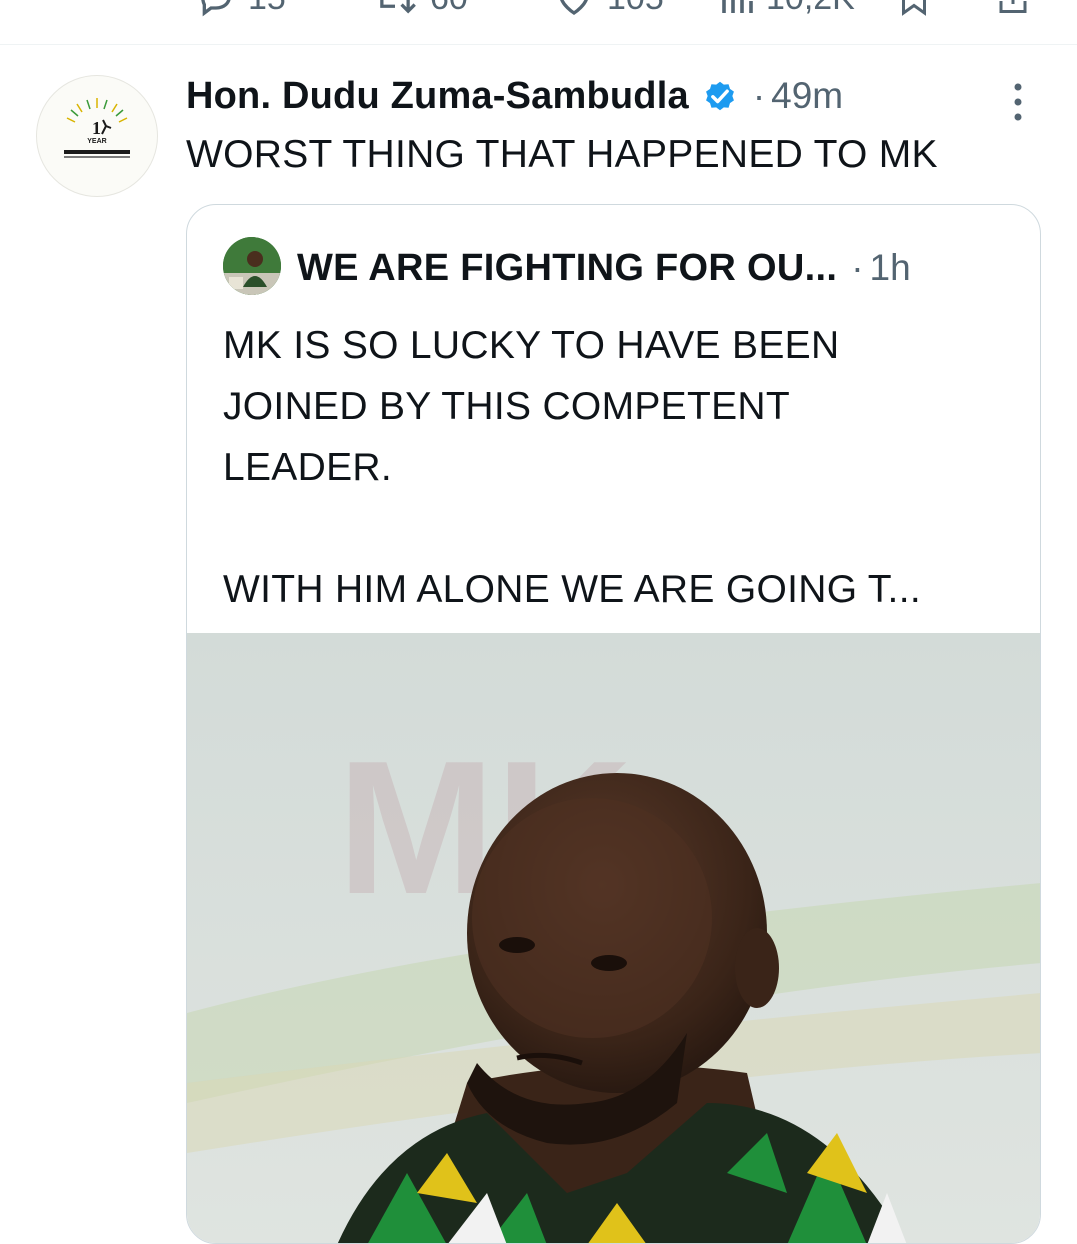  Describe the element at coordinates (635, 9) in the screenshot. I see `like-count: 105` at that location.